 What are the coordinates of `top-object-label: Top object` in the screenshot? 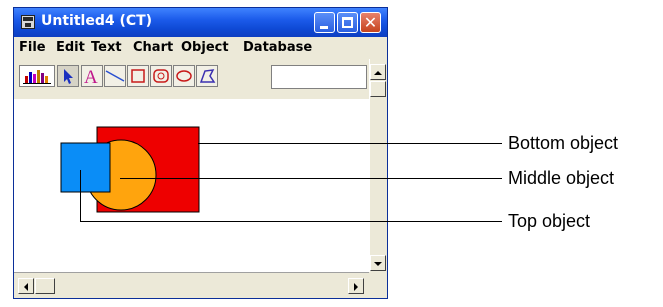 It's located at (549, 221).